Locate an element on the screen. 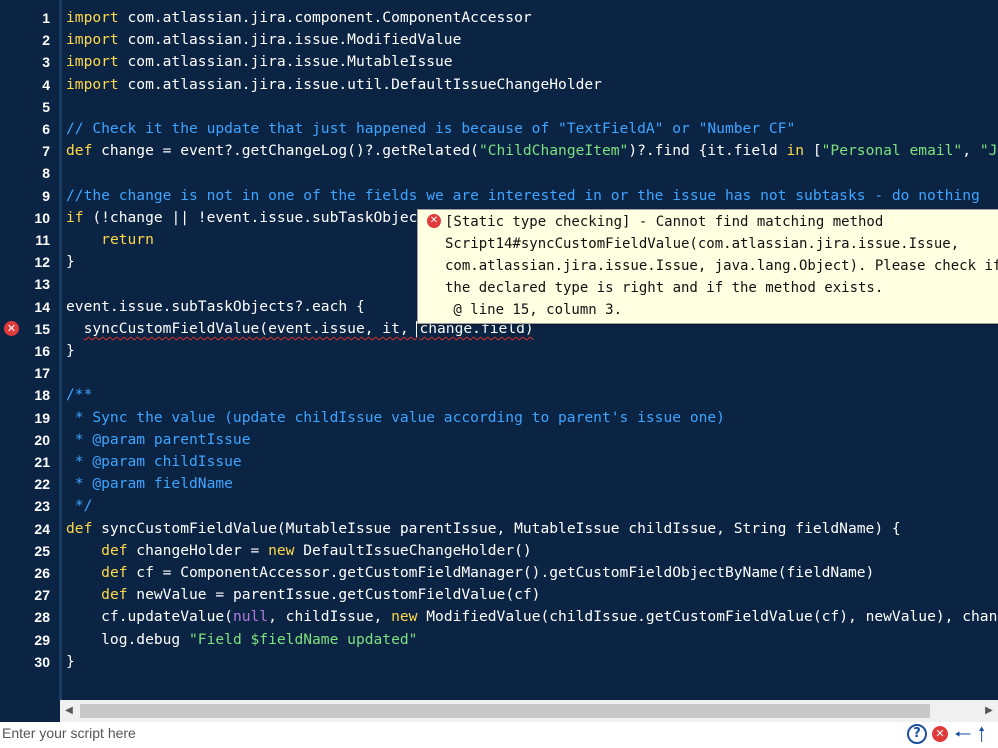 The height and width of the screenshot is (748, 998). tooltip-line: @ line 15, column 3. is located at coordinates (534, 310).